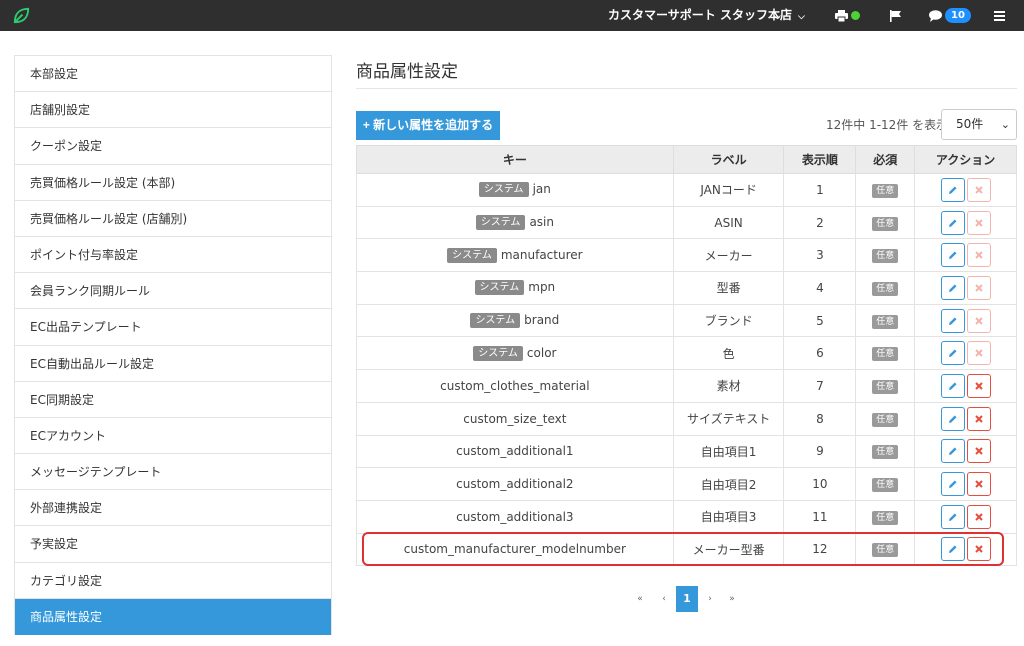  Describe the element at coordinates (173, 183) in the screenshot. I see `sidebar-item-price-rules-hq: 売買価格ルール設定 (本部)` at that location.